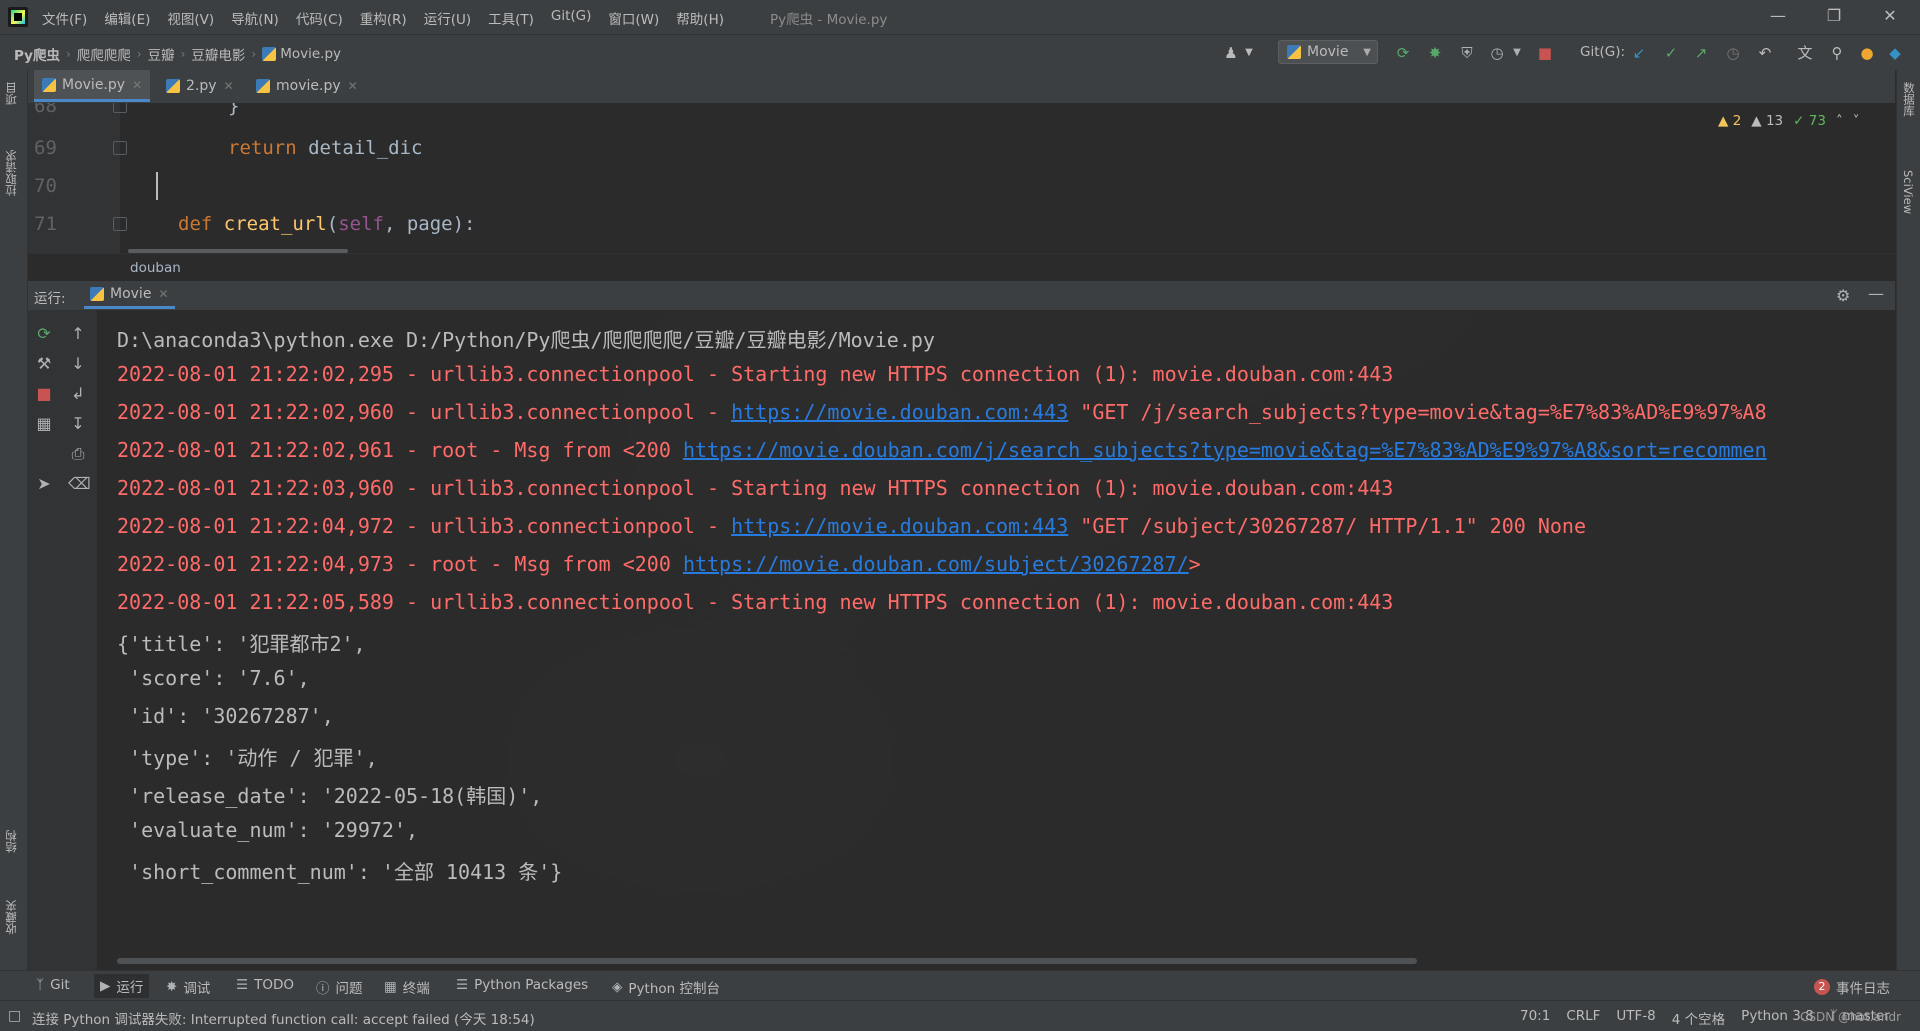 This screenshot has width=1920, height=1031. I want to click on project-tool-button: 项目, so click(11, 93).